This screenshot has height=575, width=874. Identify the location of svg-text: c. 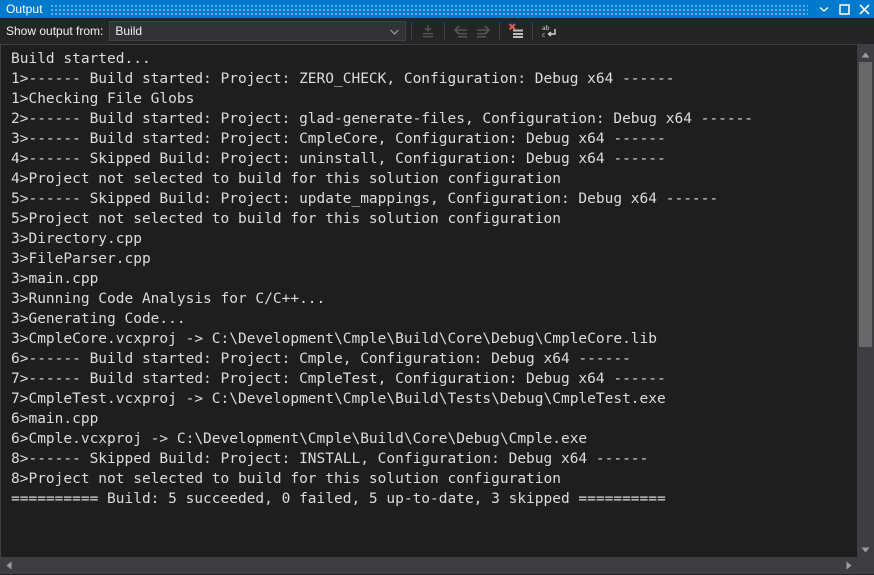
(543, 35).